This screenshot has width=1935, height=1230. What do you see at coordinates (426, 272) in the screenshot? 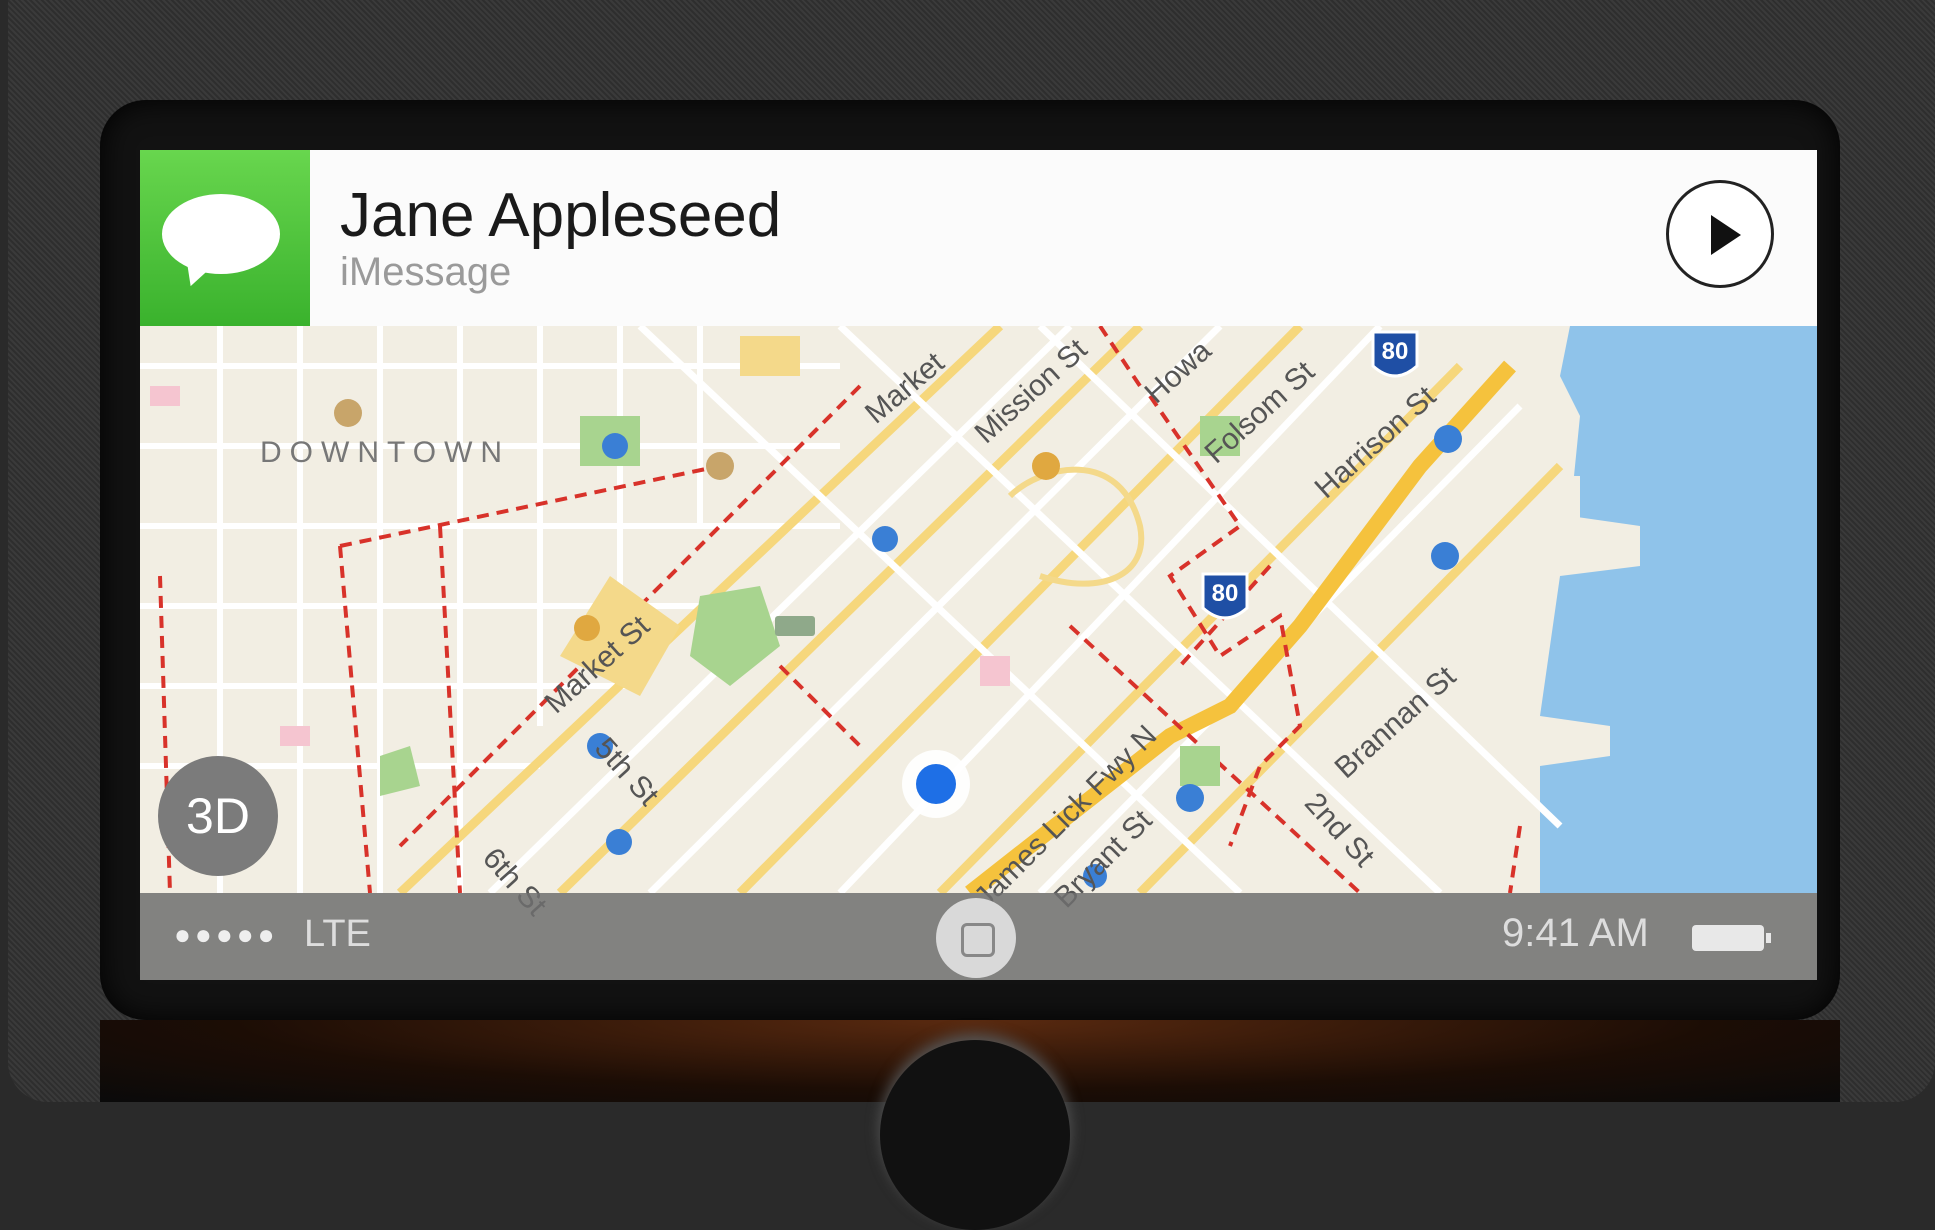
I see `message-service: iMessage` at bounding box center [426, 272].